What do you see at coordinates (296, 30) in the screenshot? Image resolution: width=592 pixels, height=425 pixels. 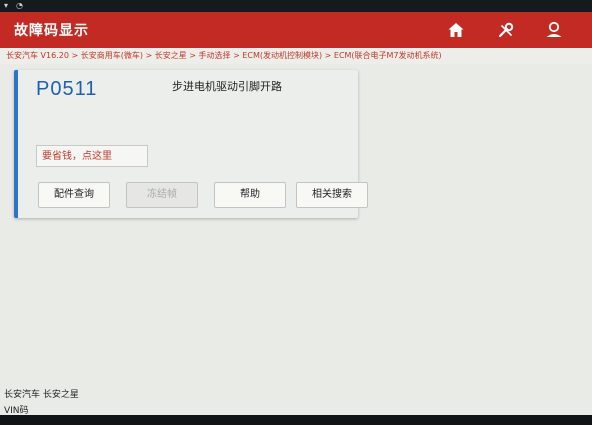 I see `title-bar: 故障码显示` at bounding box center [296, 30].